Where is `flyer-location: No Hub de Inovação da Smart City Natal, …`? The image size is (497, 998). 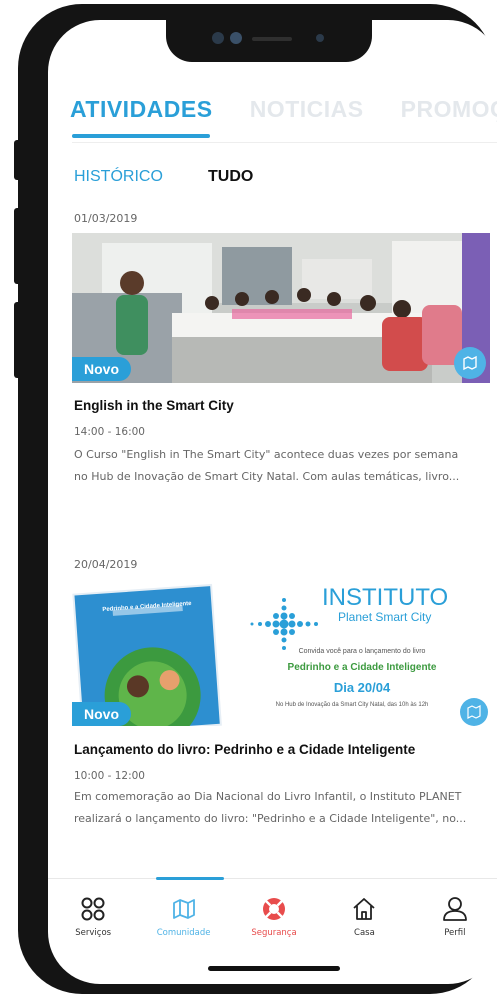
flyer-location: No Hub de Inovação da Smart City Natal, … is located at coordinates (352, 705).